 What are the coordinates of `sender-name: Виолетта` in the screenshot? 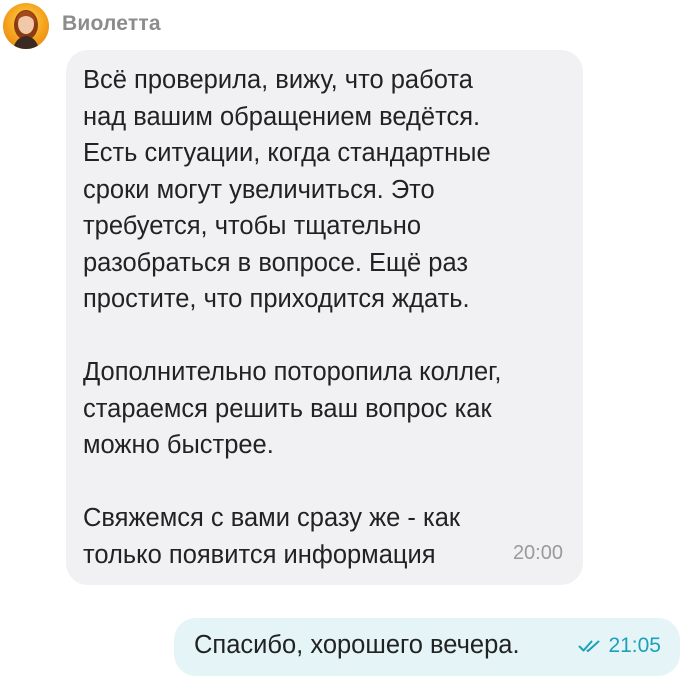 It's located at (111, 23).